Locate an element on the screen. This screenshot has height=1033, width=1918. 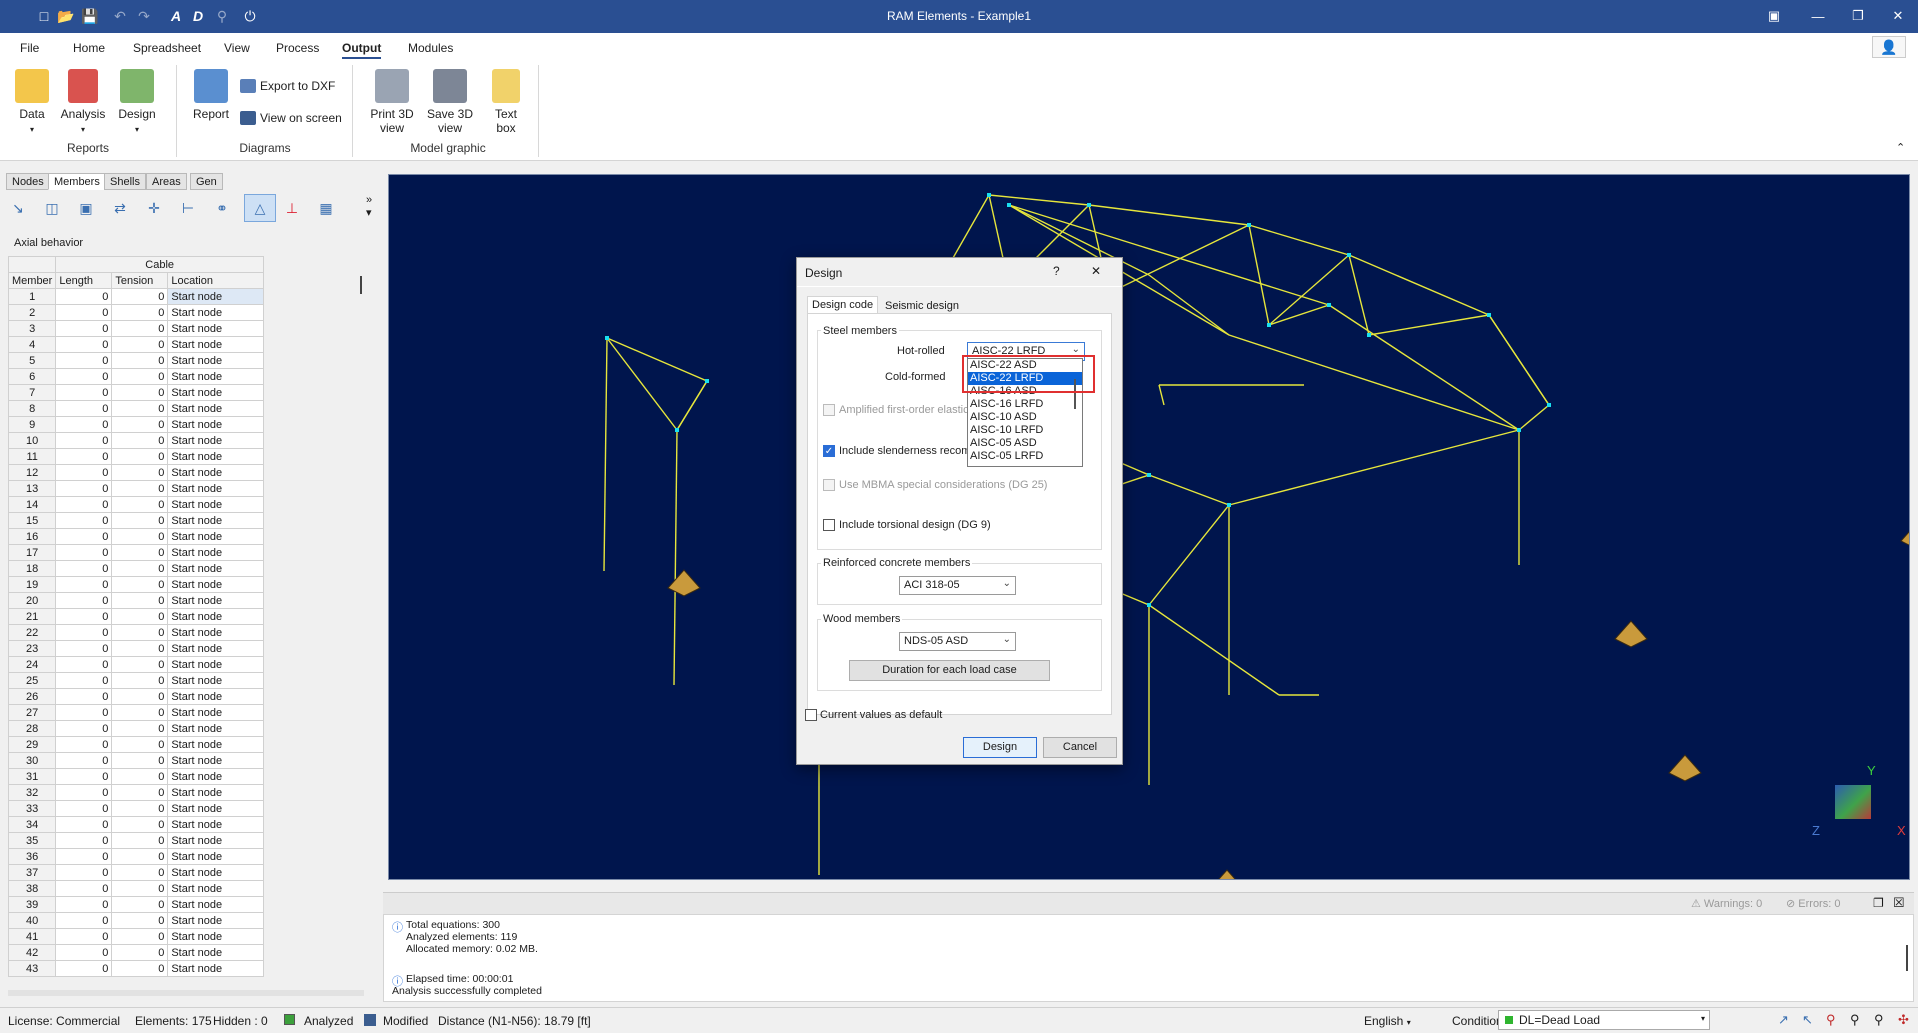
table-row: 10 0 0 Start node is located at coordinates (135, 440).